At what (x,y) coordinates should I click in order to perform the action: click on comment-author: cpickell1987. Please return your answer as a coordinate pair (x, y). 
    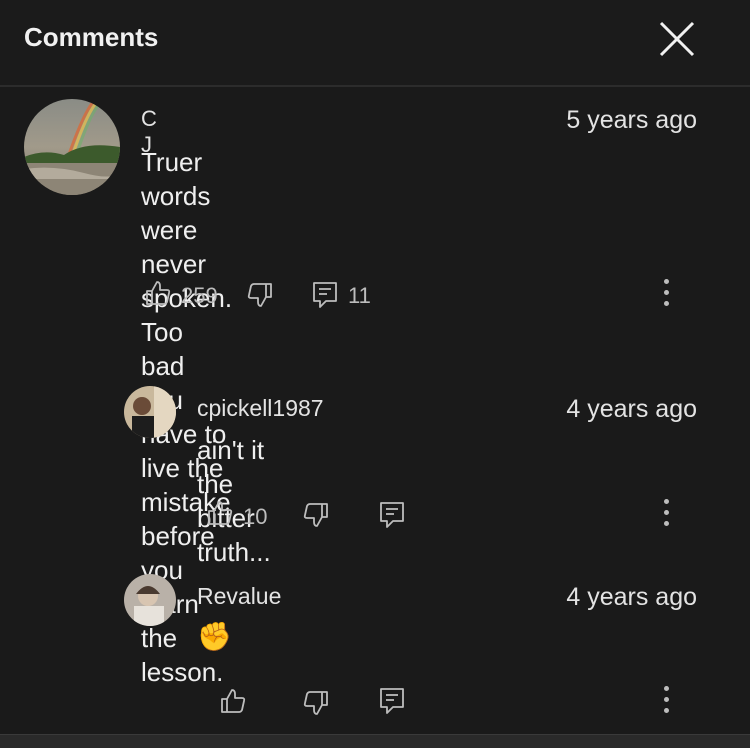
    Looking at the image, I should click on (260, 408).